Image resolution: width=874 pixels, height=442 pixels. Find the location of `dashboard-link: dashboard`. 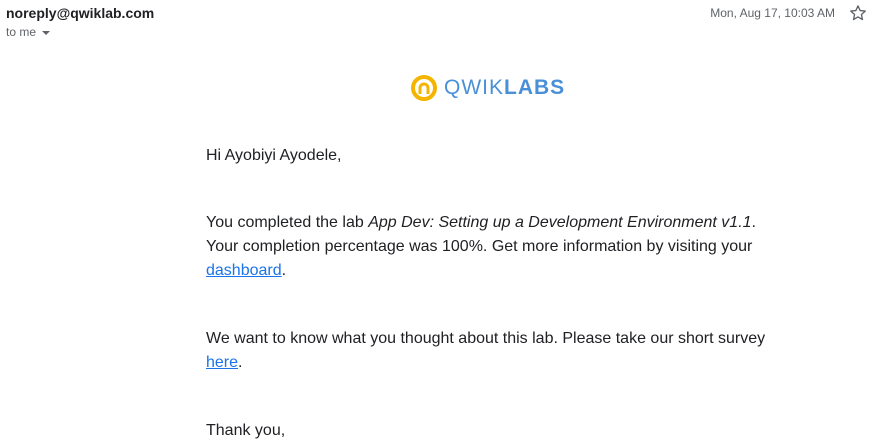

dashboard-link: dashboard is located at coordinates (244, 270).